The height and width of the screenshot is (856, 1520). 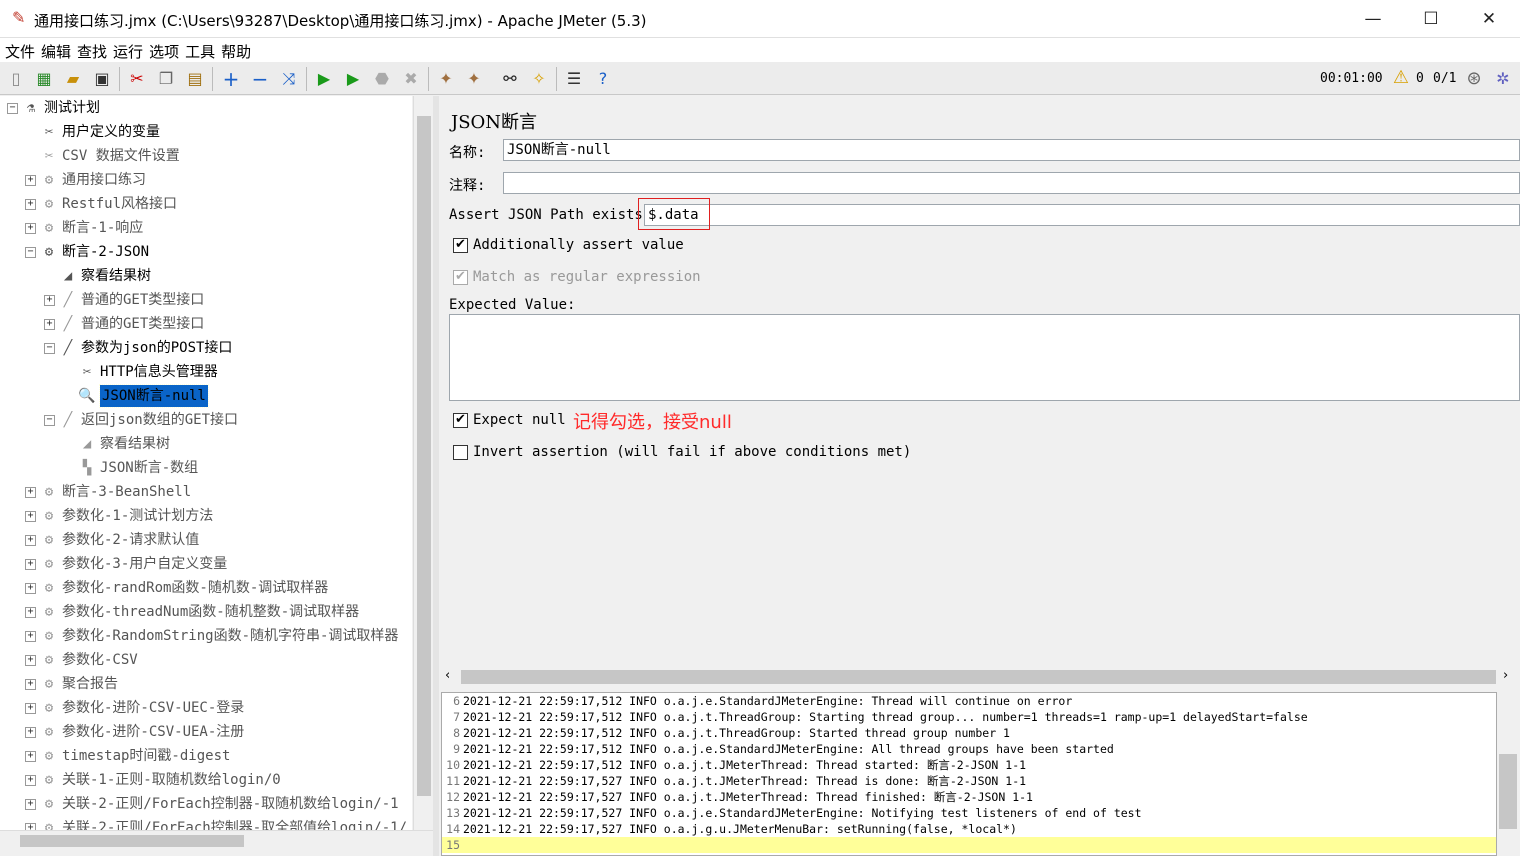 I want to click on minimize-button: —, so click(x=1373, y=19).